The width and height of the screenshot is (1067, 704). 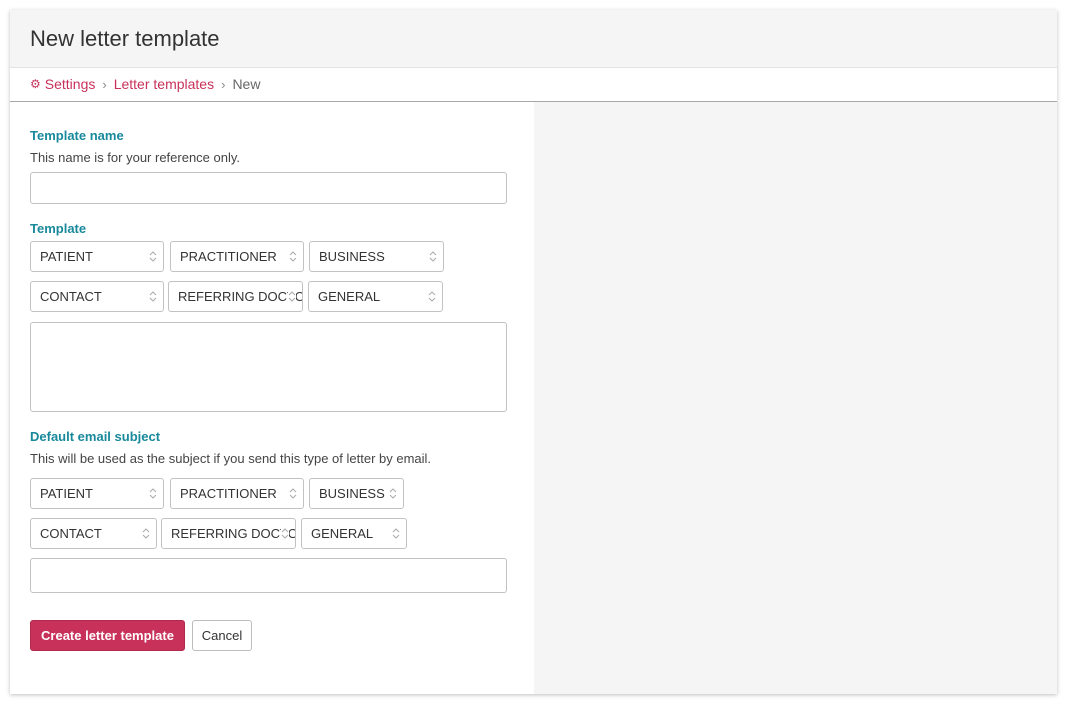 What do you see at coordinates (135, 157) in the screenshot?
I see `template-name-help: This name is for your reference only.` at bounding box center [135, 157].